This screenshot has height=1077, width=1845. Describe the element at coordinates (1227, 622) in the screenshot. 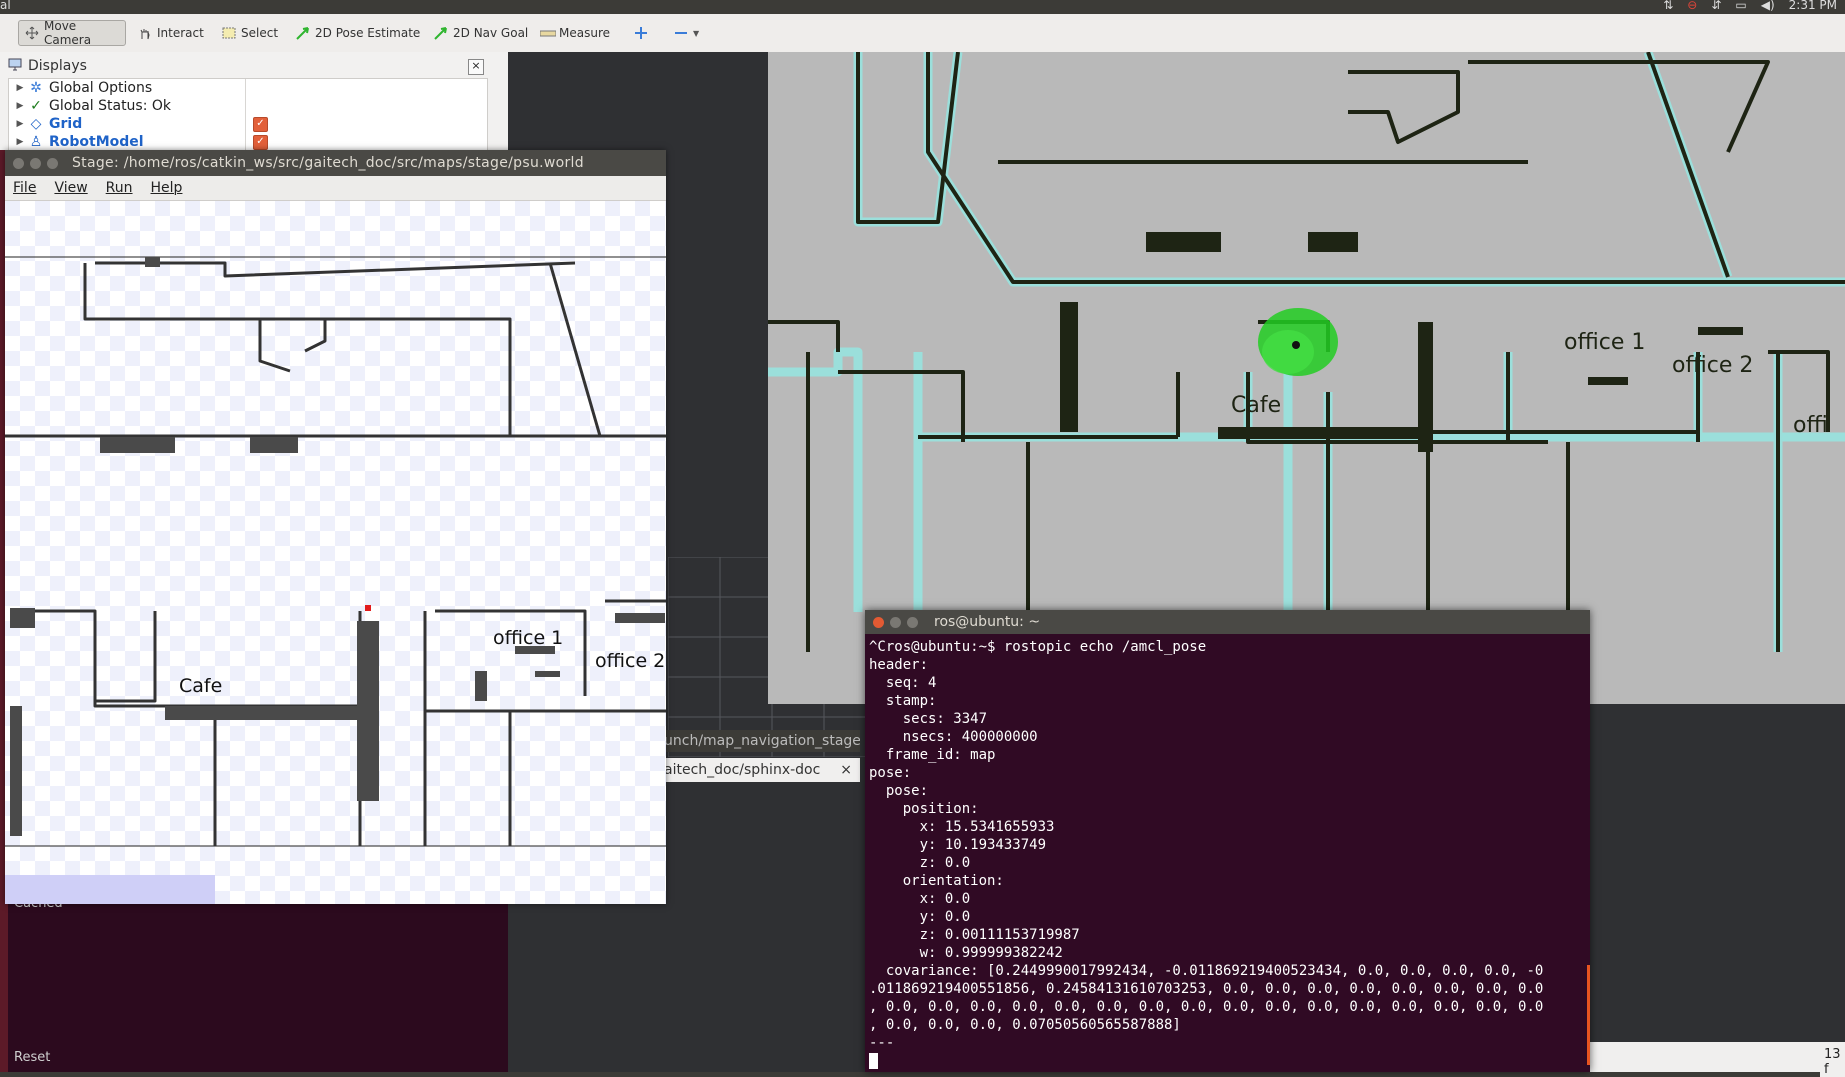

I see `terminal-titlebar: ros@ubuntu: ~` at that location.